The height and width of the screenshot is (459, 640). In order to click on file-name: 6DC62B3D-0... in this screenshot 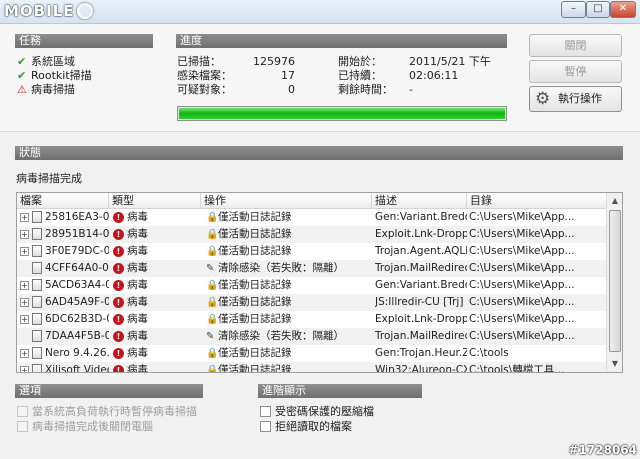, I will do `click(77, 319)`.